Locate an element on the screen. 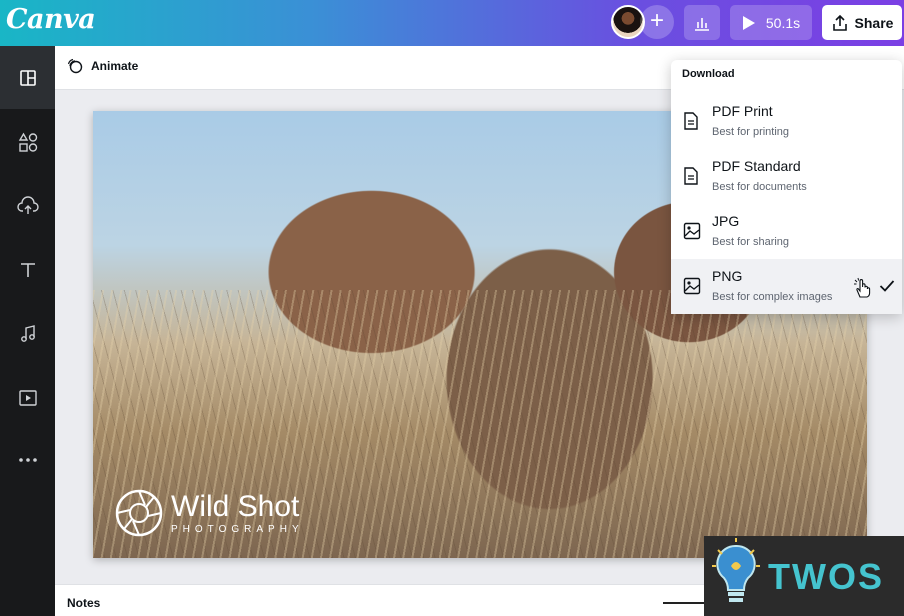 This screenshot has height=616, width=904. check-icon is located at coordinates (887, 286).